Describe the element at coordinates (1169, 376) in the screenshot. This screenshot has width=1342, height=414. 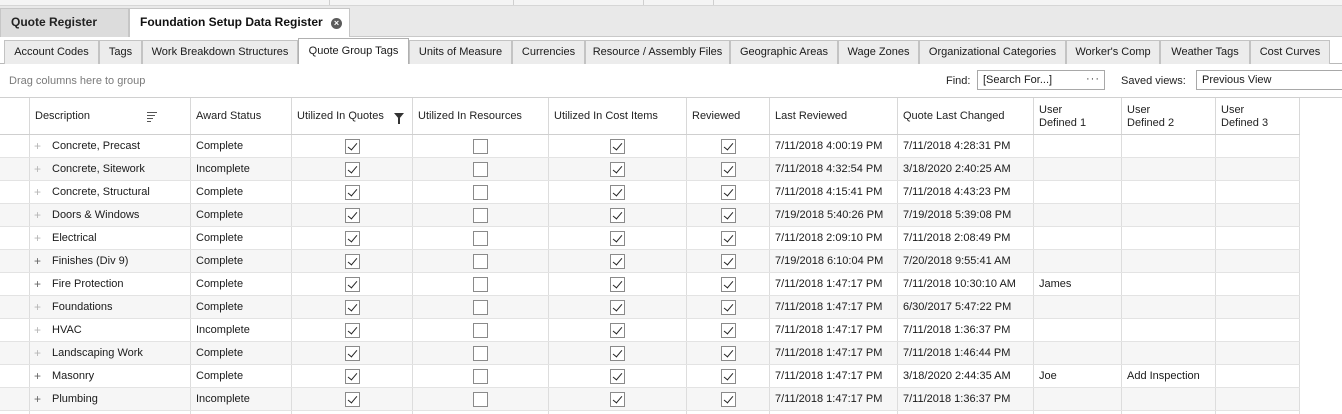
I see `cell-u2: Add Inspection` at that location.